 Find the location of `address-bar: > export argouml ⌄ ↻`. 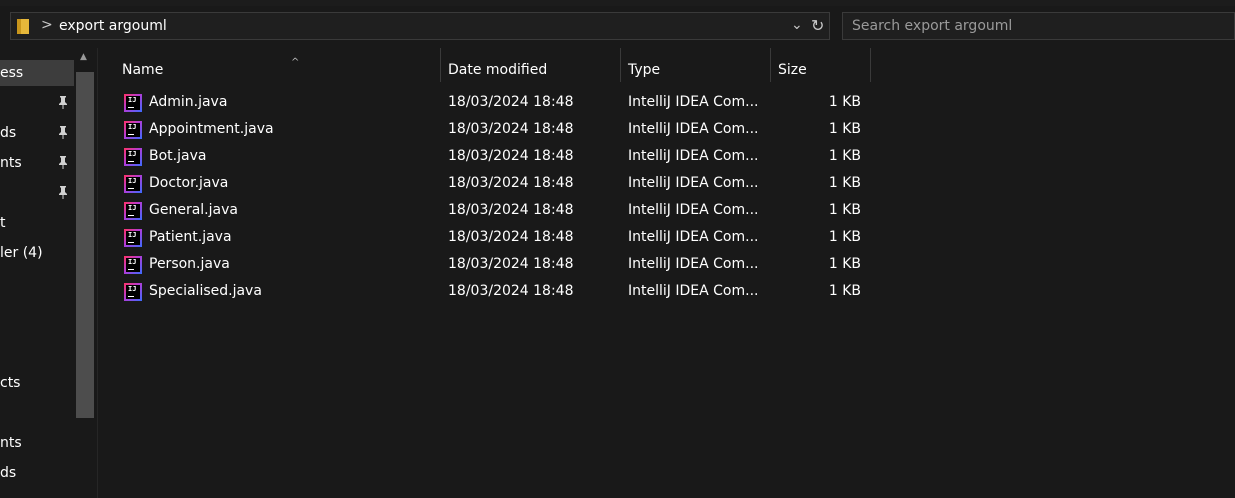

address-bar: > export argouml ⌄ ↻ is located at coordinates (420, 26).